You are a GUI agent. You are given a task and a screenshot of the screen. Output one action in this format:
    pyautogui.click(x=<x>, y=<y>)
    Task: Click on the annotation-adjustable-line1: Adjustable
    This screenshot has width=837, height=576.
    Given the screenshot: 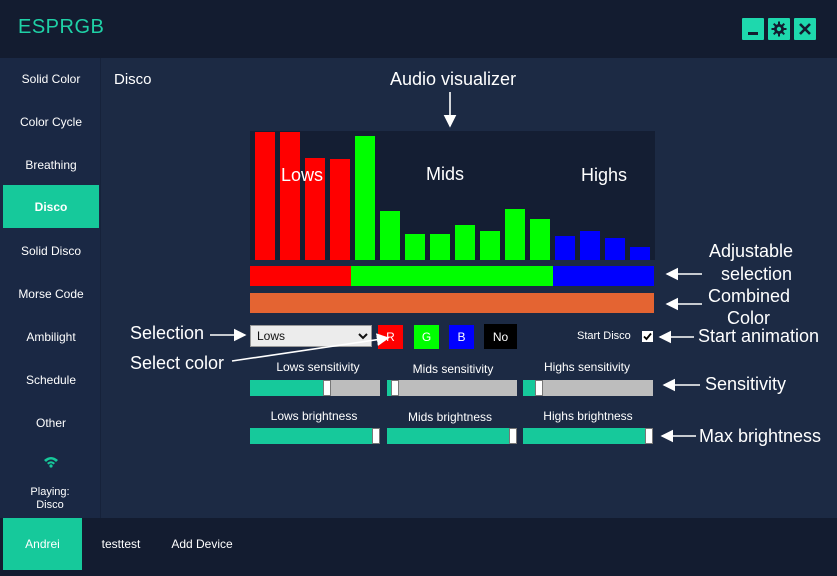 What is the action you would take?
    pyautogui.click(x=751, y=251)
    